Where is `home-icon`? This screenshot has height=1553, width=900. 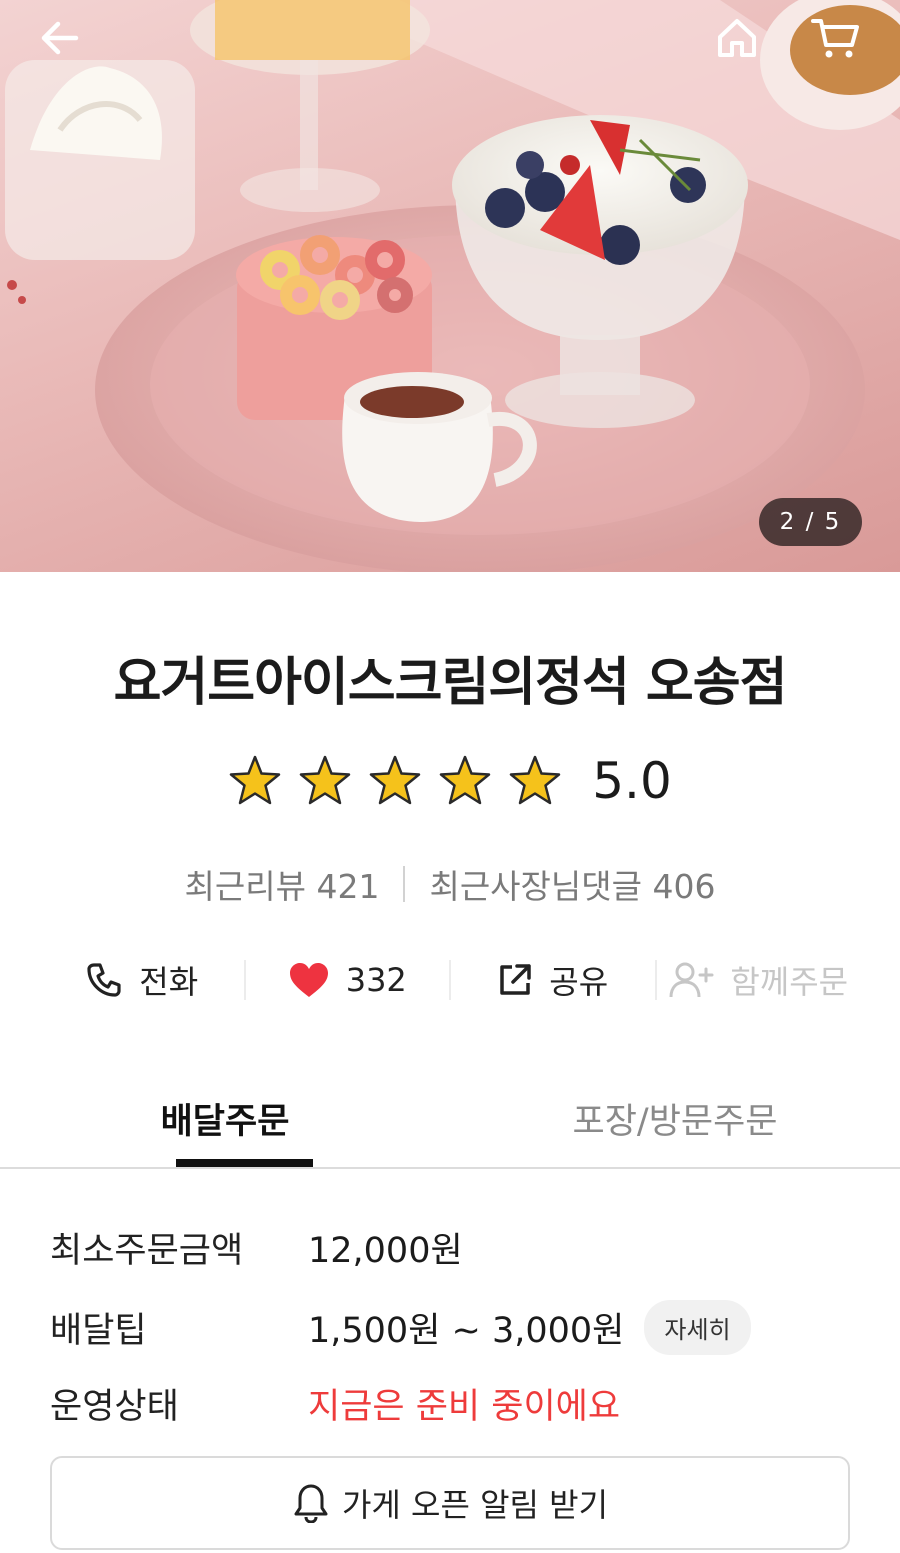 home-icon is located at coordinates (737, 38).